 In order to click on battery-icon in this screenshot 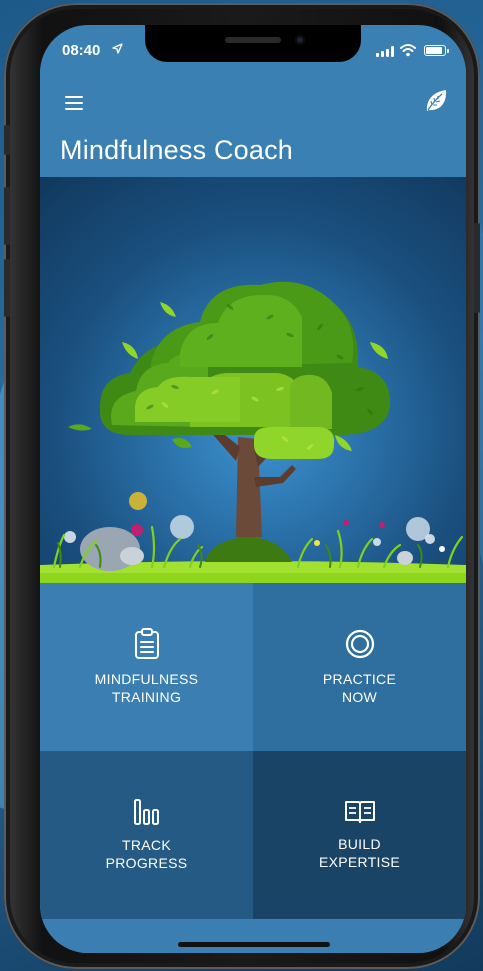, I will do `click(436, 50)`.